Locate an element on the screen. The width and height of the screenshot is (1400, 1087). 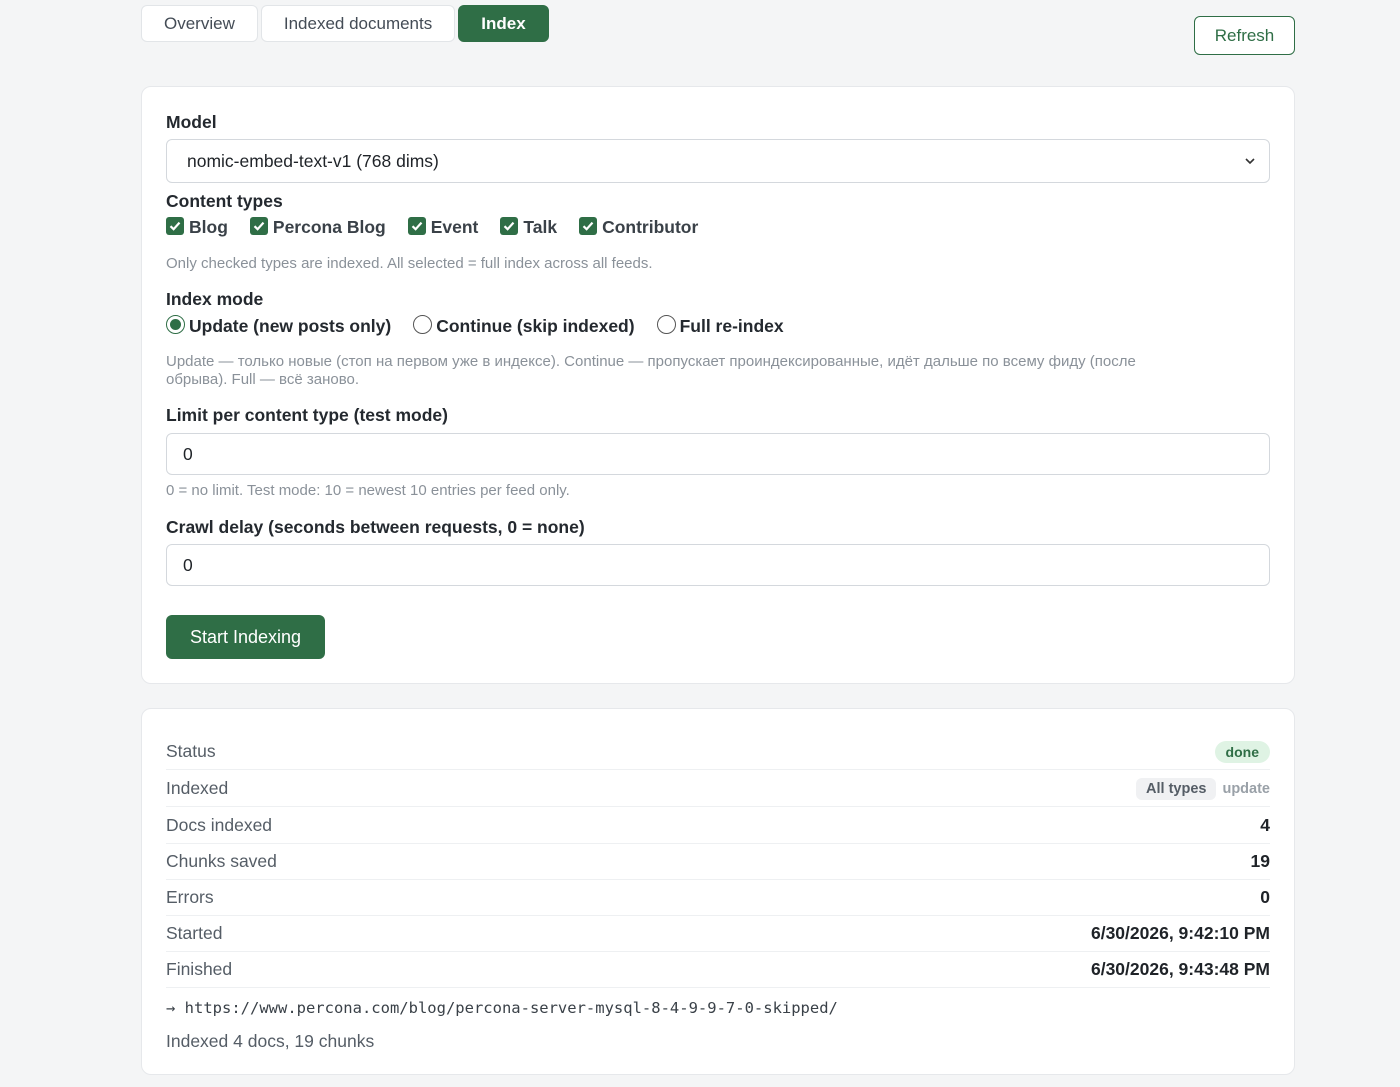
radio-full-reindex: Full re-index is located at coordinates (720, 326).